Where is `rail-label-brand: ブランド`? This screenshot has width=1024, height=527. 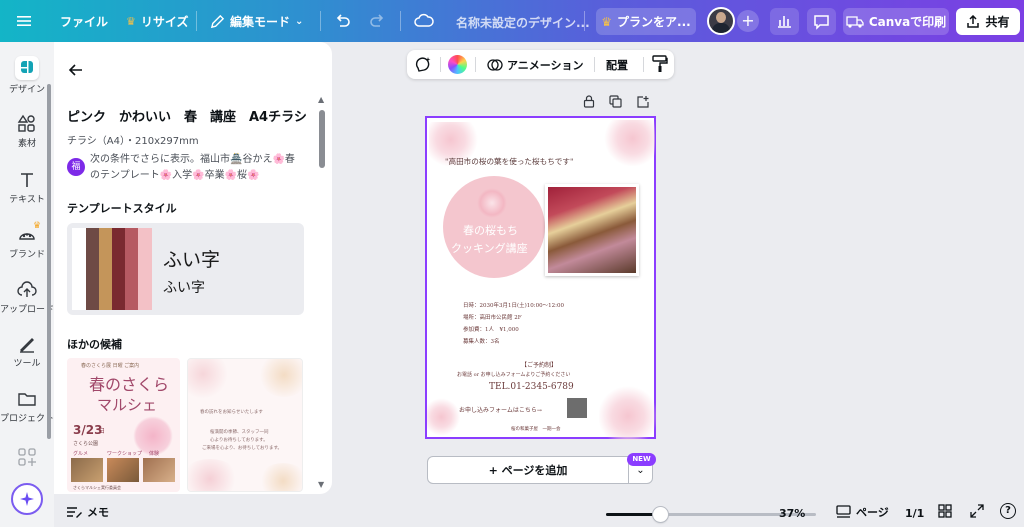
rail-label-brand: ブランド is located at coordinates (26, 255).